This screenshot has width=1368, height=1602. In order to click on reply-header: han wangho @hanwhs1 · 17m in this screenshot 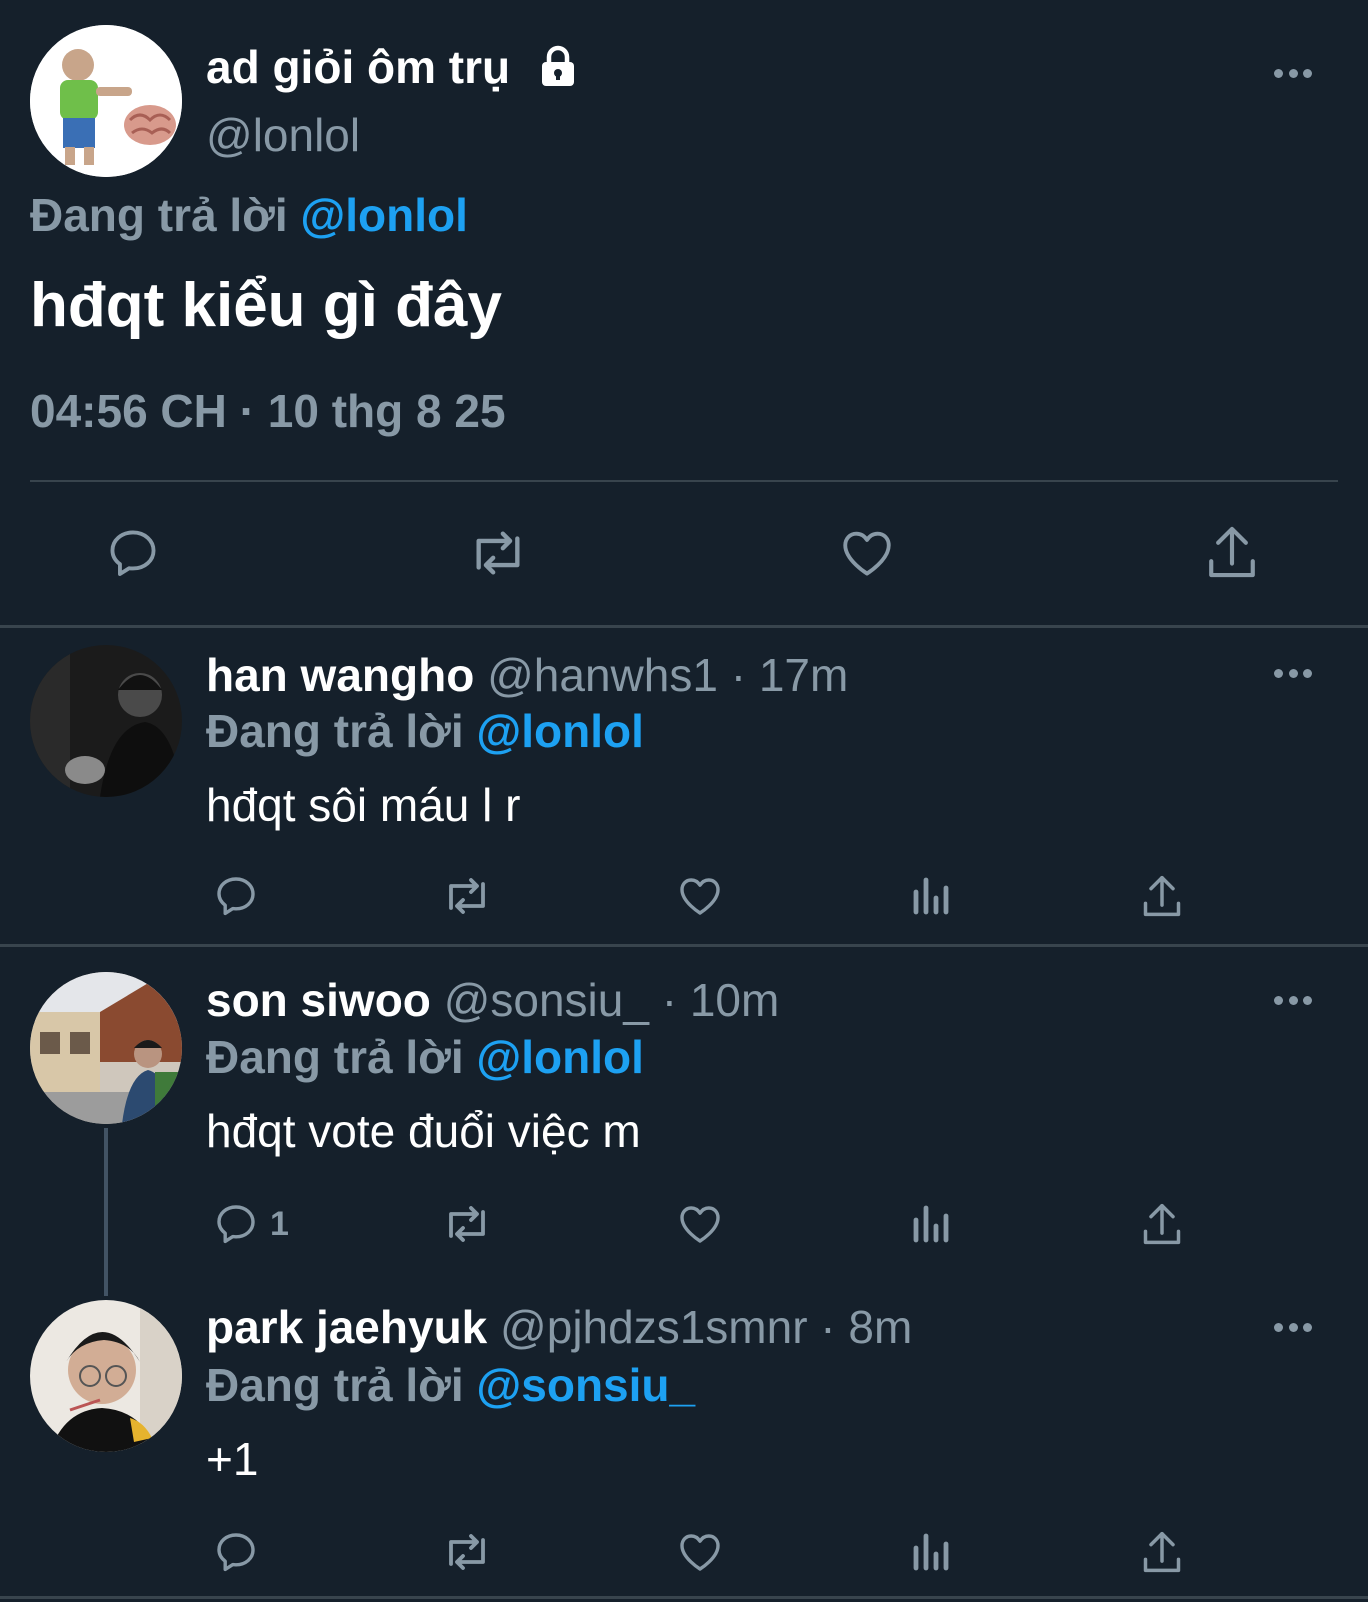, I will do `click(527, 675)`.